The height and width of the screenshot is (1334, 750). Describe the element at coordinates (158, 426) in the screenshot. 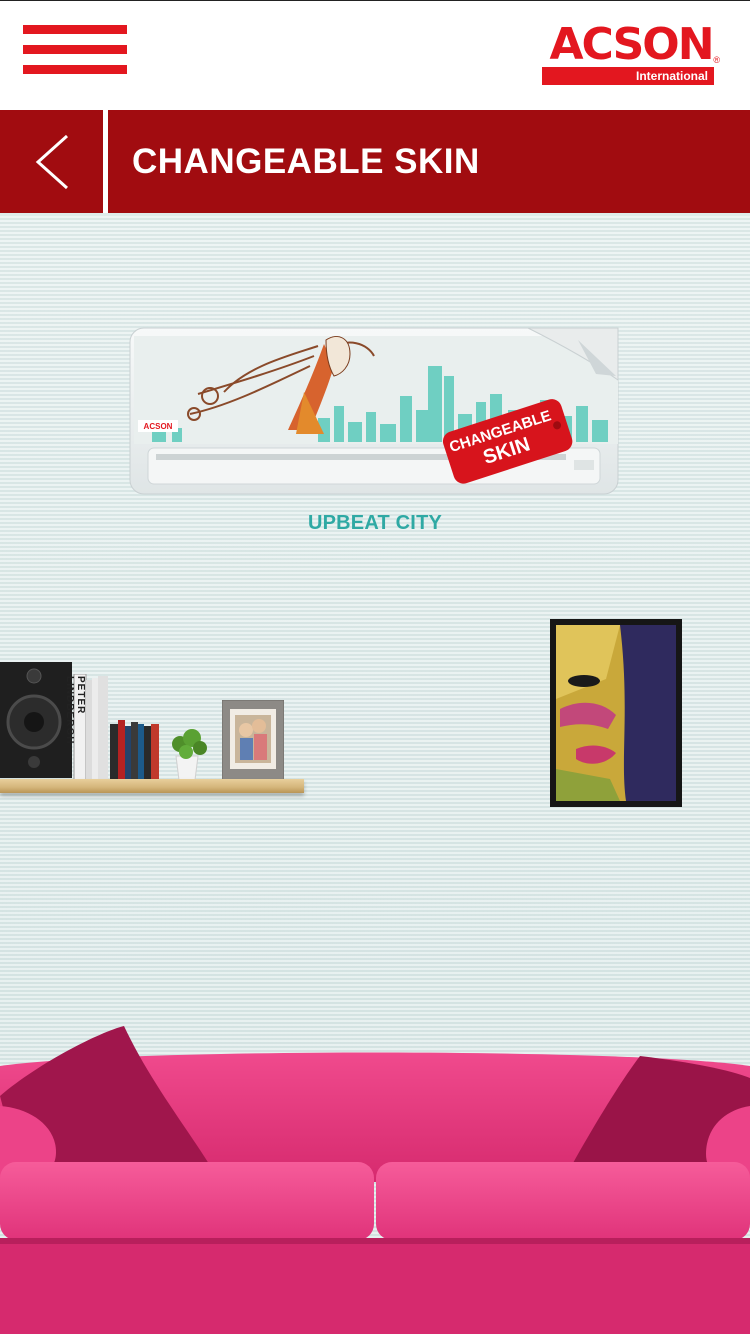

I see `ac-brand-badge: ACSON` at that location.